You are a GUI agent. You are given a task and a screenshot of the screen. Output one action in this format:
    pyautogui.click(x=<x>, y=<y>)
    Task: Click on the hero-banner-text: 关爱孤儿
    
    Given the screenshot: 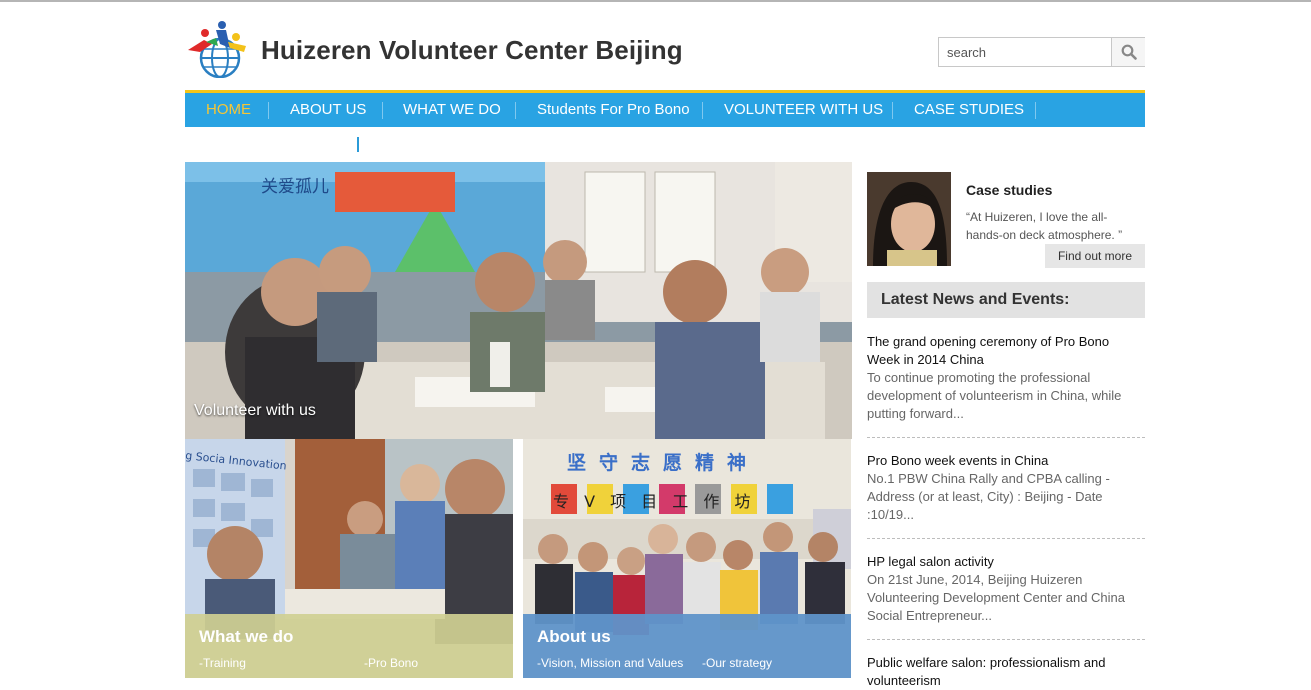 What is the action you would take?
    pyautogui.click(x=295, y=187)
    